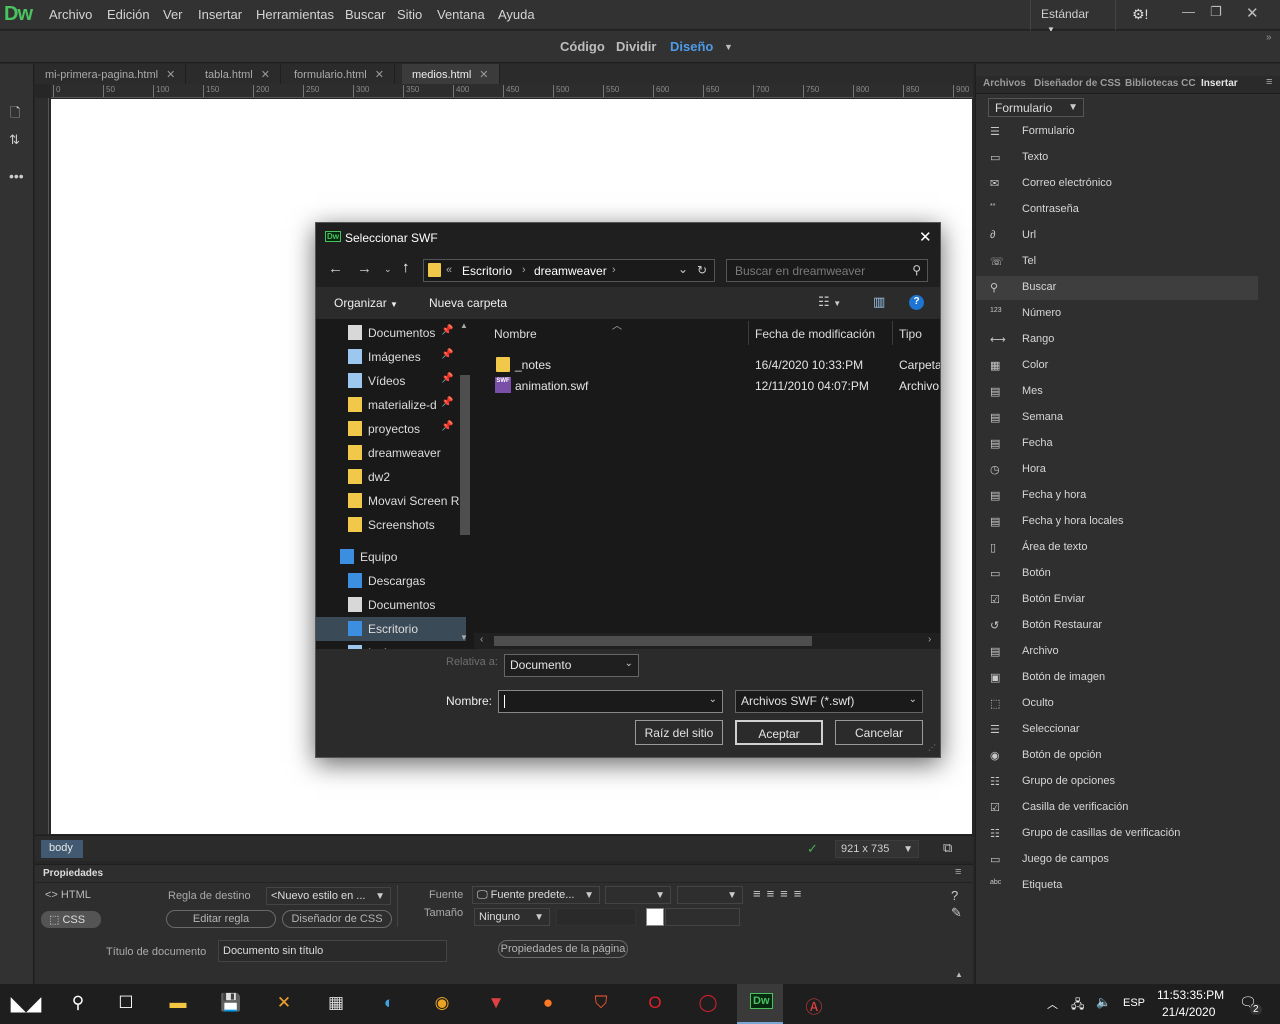  Describe the element at coordinates (1117, 366) in the screenshot. I see `insert-item: ▦ Color` at that location.